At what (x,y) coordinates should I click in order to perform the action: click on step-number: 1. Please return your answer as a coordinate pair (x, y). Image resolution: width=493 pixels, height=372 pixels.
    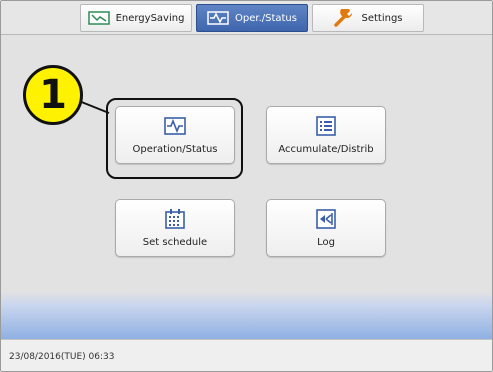
    Looking at the image, I should click on (53, 95).